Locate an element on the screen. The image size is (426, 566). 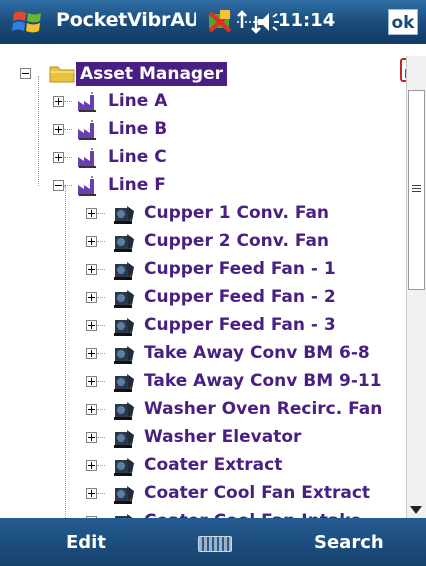
node-label: Line F is located at coordinates (137, 185).